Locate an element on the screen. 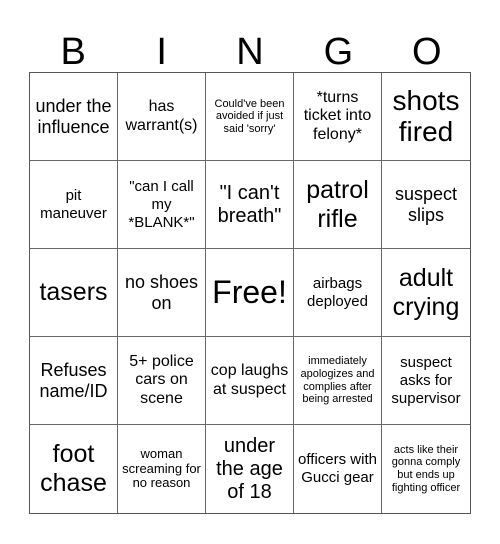 This screenshot has height=544, width=500. header-letter-g: G is located at coordinates (338, 52).